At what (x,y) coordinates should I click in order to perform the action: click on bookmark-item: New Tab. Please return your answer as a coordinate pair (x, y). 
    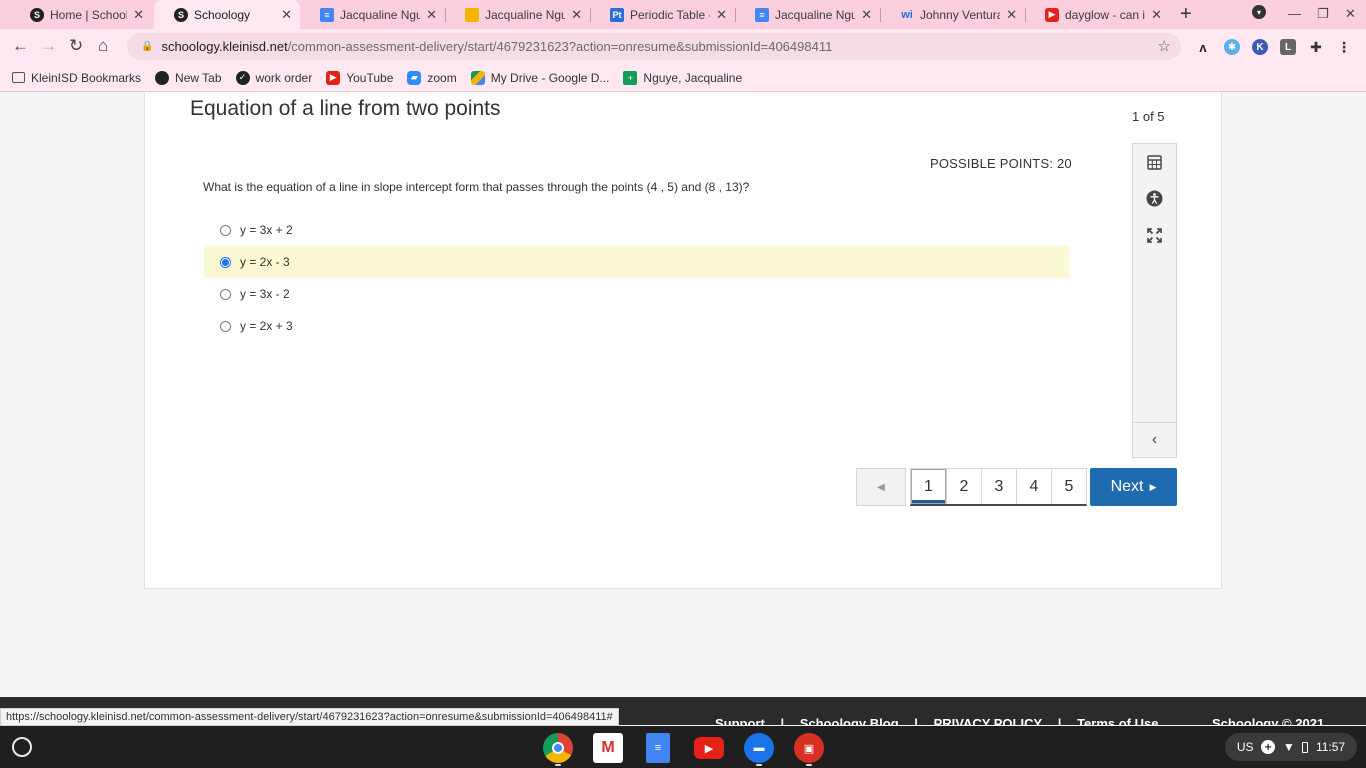
    Looking at the image, I should click on (188, 77).